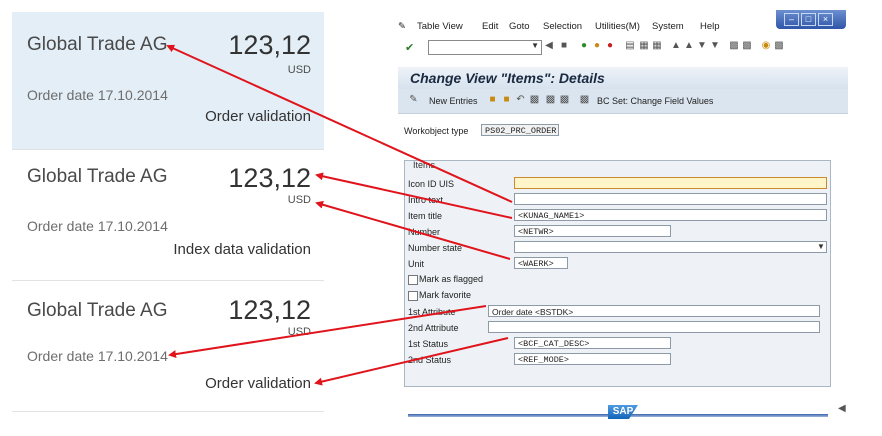 Image resolution: width=882 pixels, height=436 pixels. Describe the element at coordinates (424, 232) in the screenshot. I see `number-label: Number` at that location.